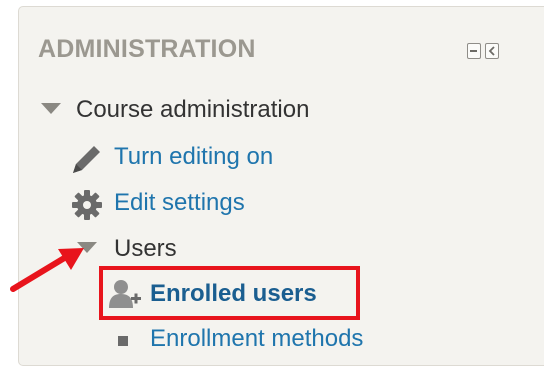  What do you see at coordinates (256, 339) in the screenshot?
I see `enrollment-methods-link: Enrollment methods` at bounding box center [256, 339].